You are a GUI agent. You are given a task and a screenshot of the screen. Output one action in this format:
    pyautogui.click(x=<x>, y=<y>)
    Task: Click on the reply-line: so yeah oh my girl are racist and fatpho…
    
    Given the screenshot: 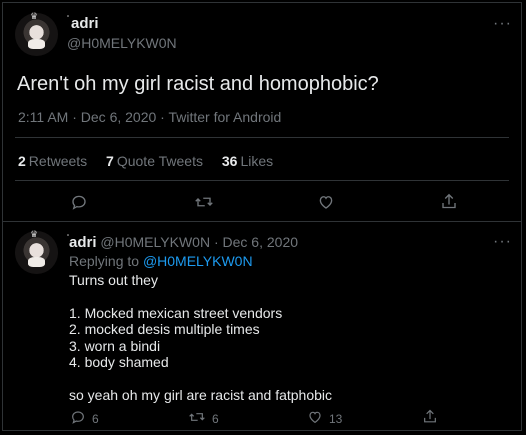 What is the action you would take?
    pyautogui.click(x=201, y=395)
    